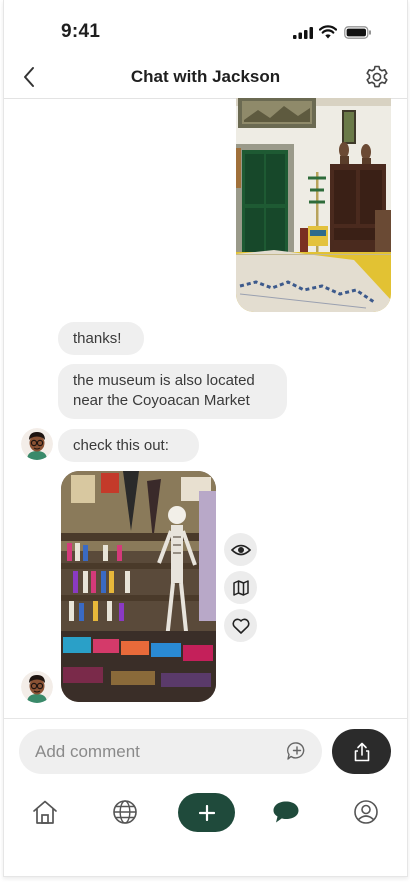 The image size is (410, 882). I want to click on message-text: thanks!, so click(97, 338).